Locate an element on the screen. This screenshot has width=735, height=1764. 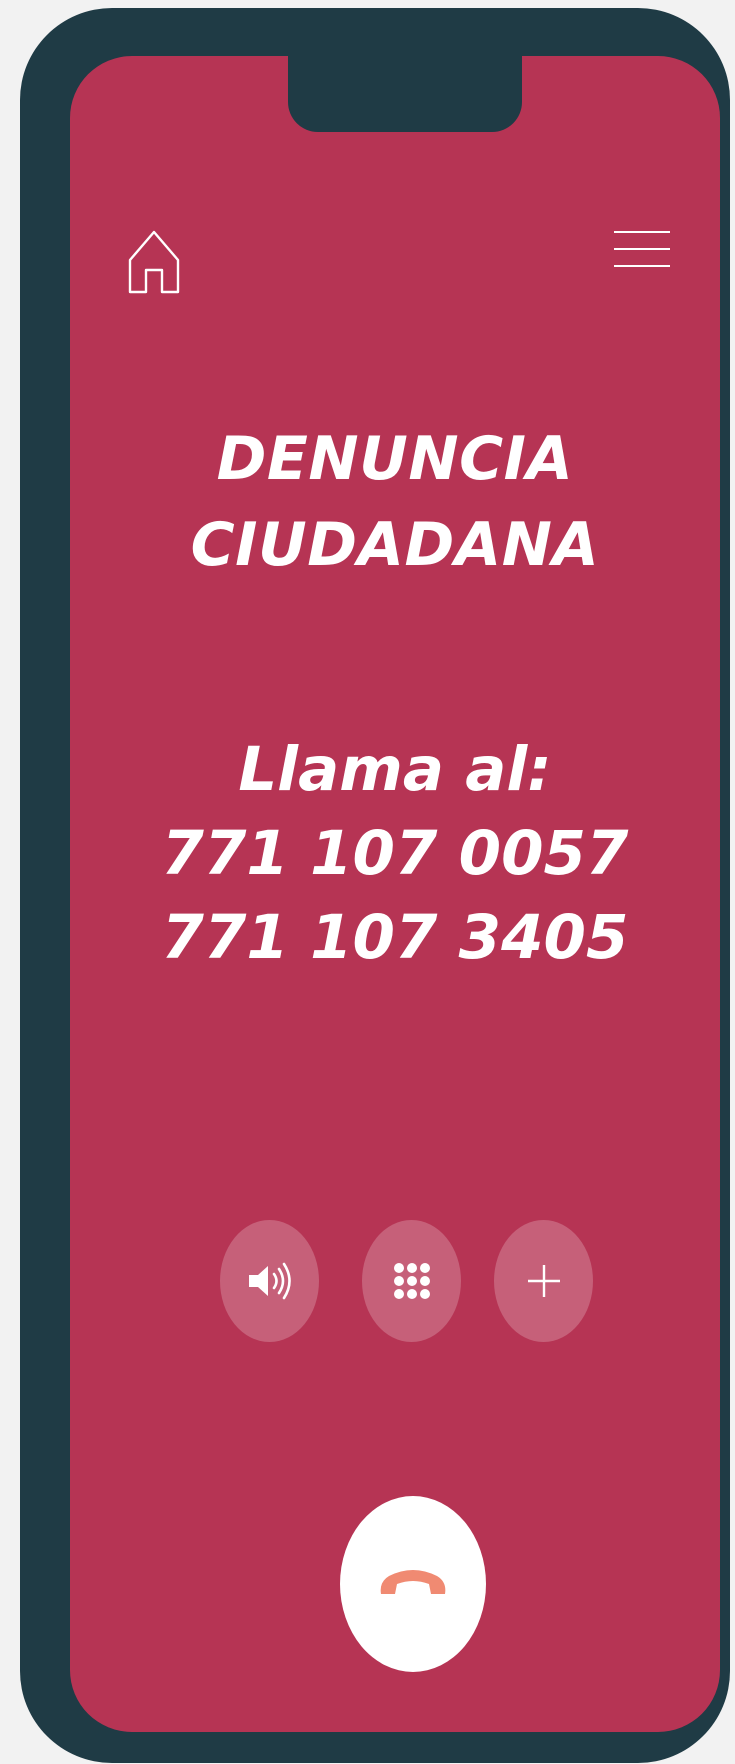
title-line: DENUNCIA is located at coordinates (395, 459).